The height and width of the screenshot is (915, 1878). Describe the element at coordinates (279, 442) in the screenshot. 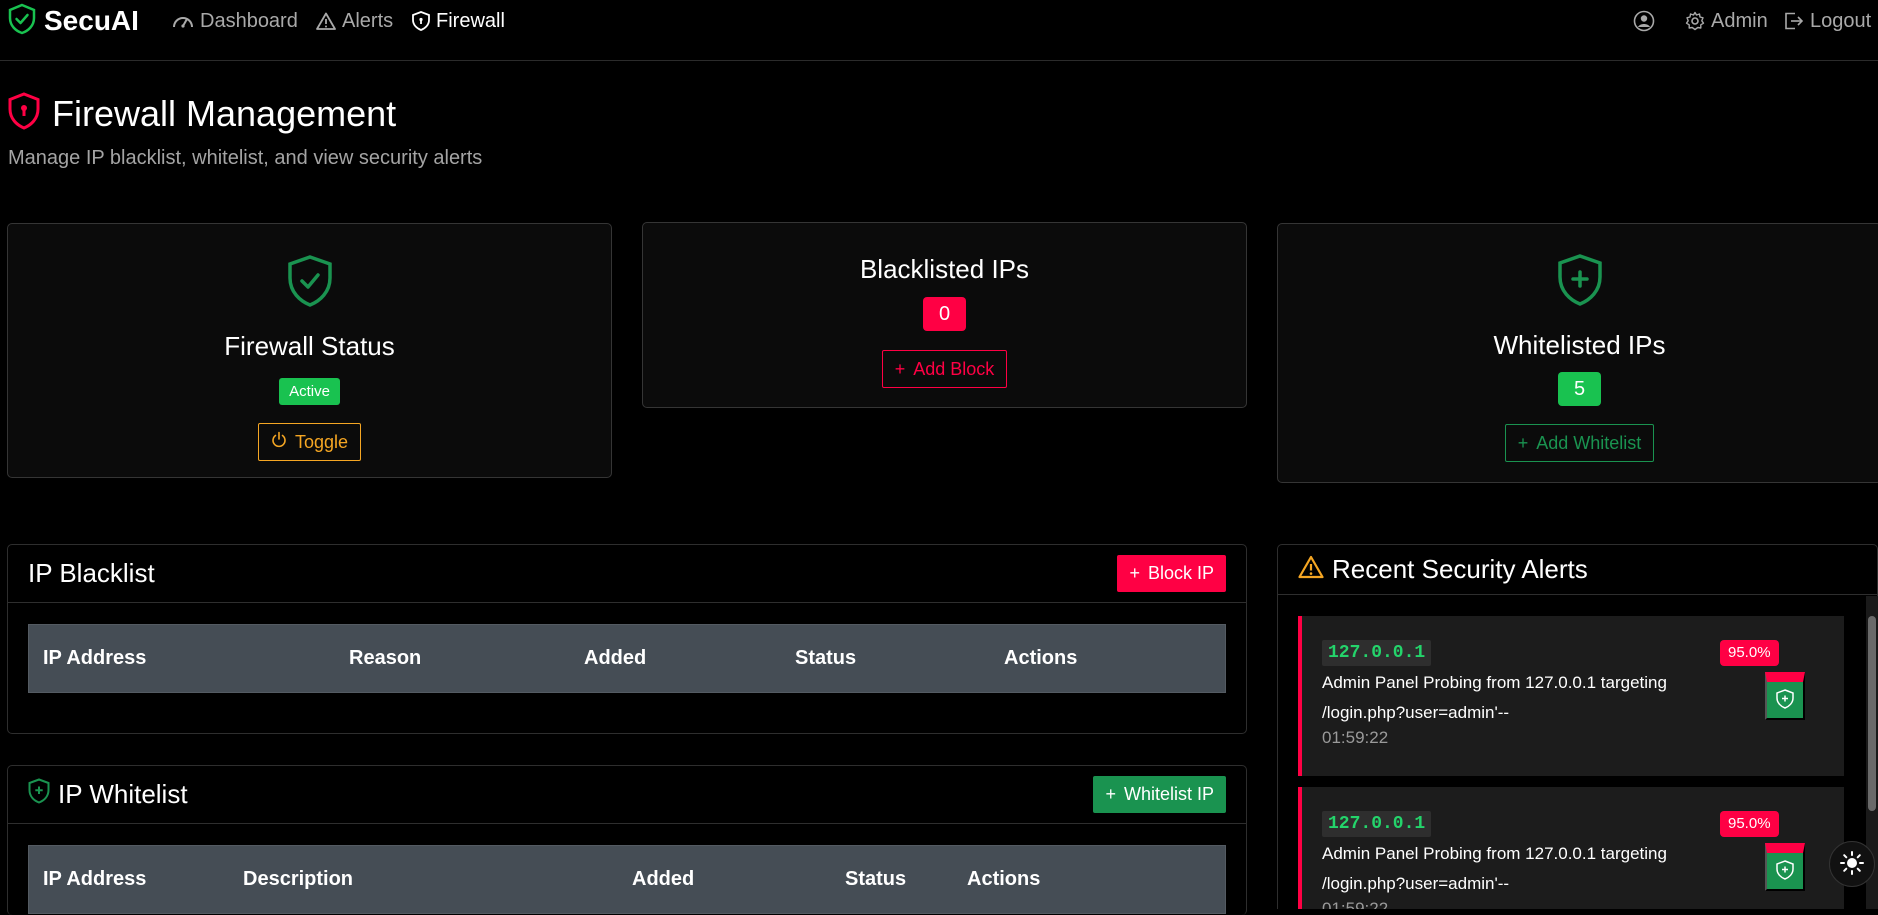

I see `power-icon` at that location.